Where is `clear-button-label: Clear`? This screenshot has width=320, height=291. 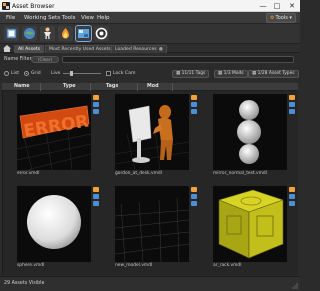
clear-button-label: Clear is located at coordinates (45, 59).